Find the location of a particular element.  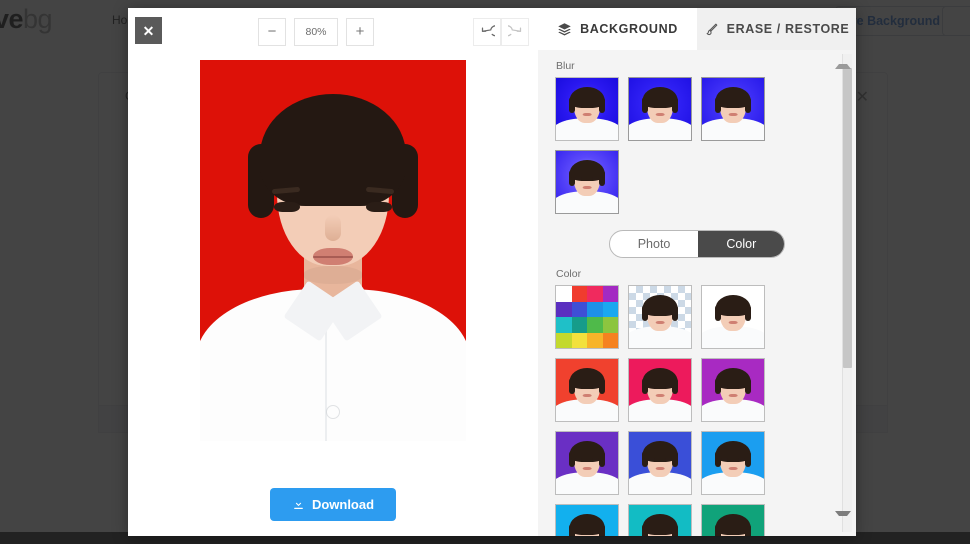

color-violet is located at coordinates (587, 463).